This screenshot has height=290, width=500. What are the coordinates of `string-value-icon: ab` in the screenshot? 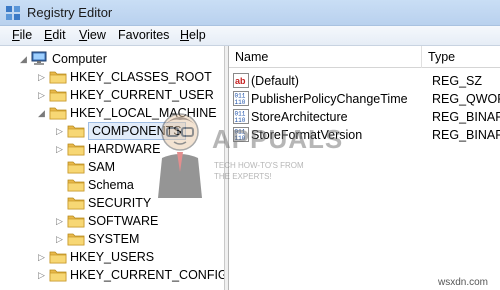 It's located at (241, 80).